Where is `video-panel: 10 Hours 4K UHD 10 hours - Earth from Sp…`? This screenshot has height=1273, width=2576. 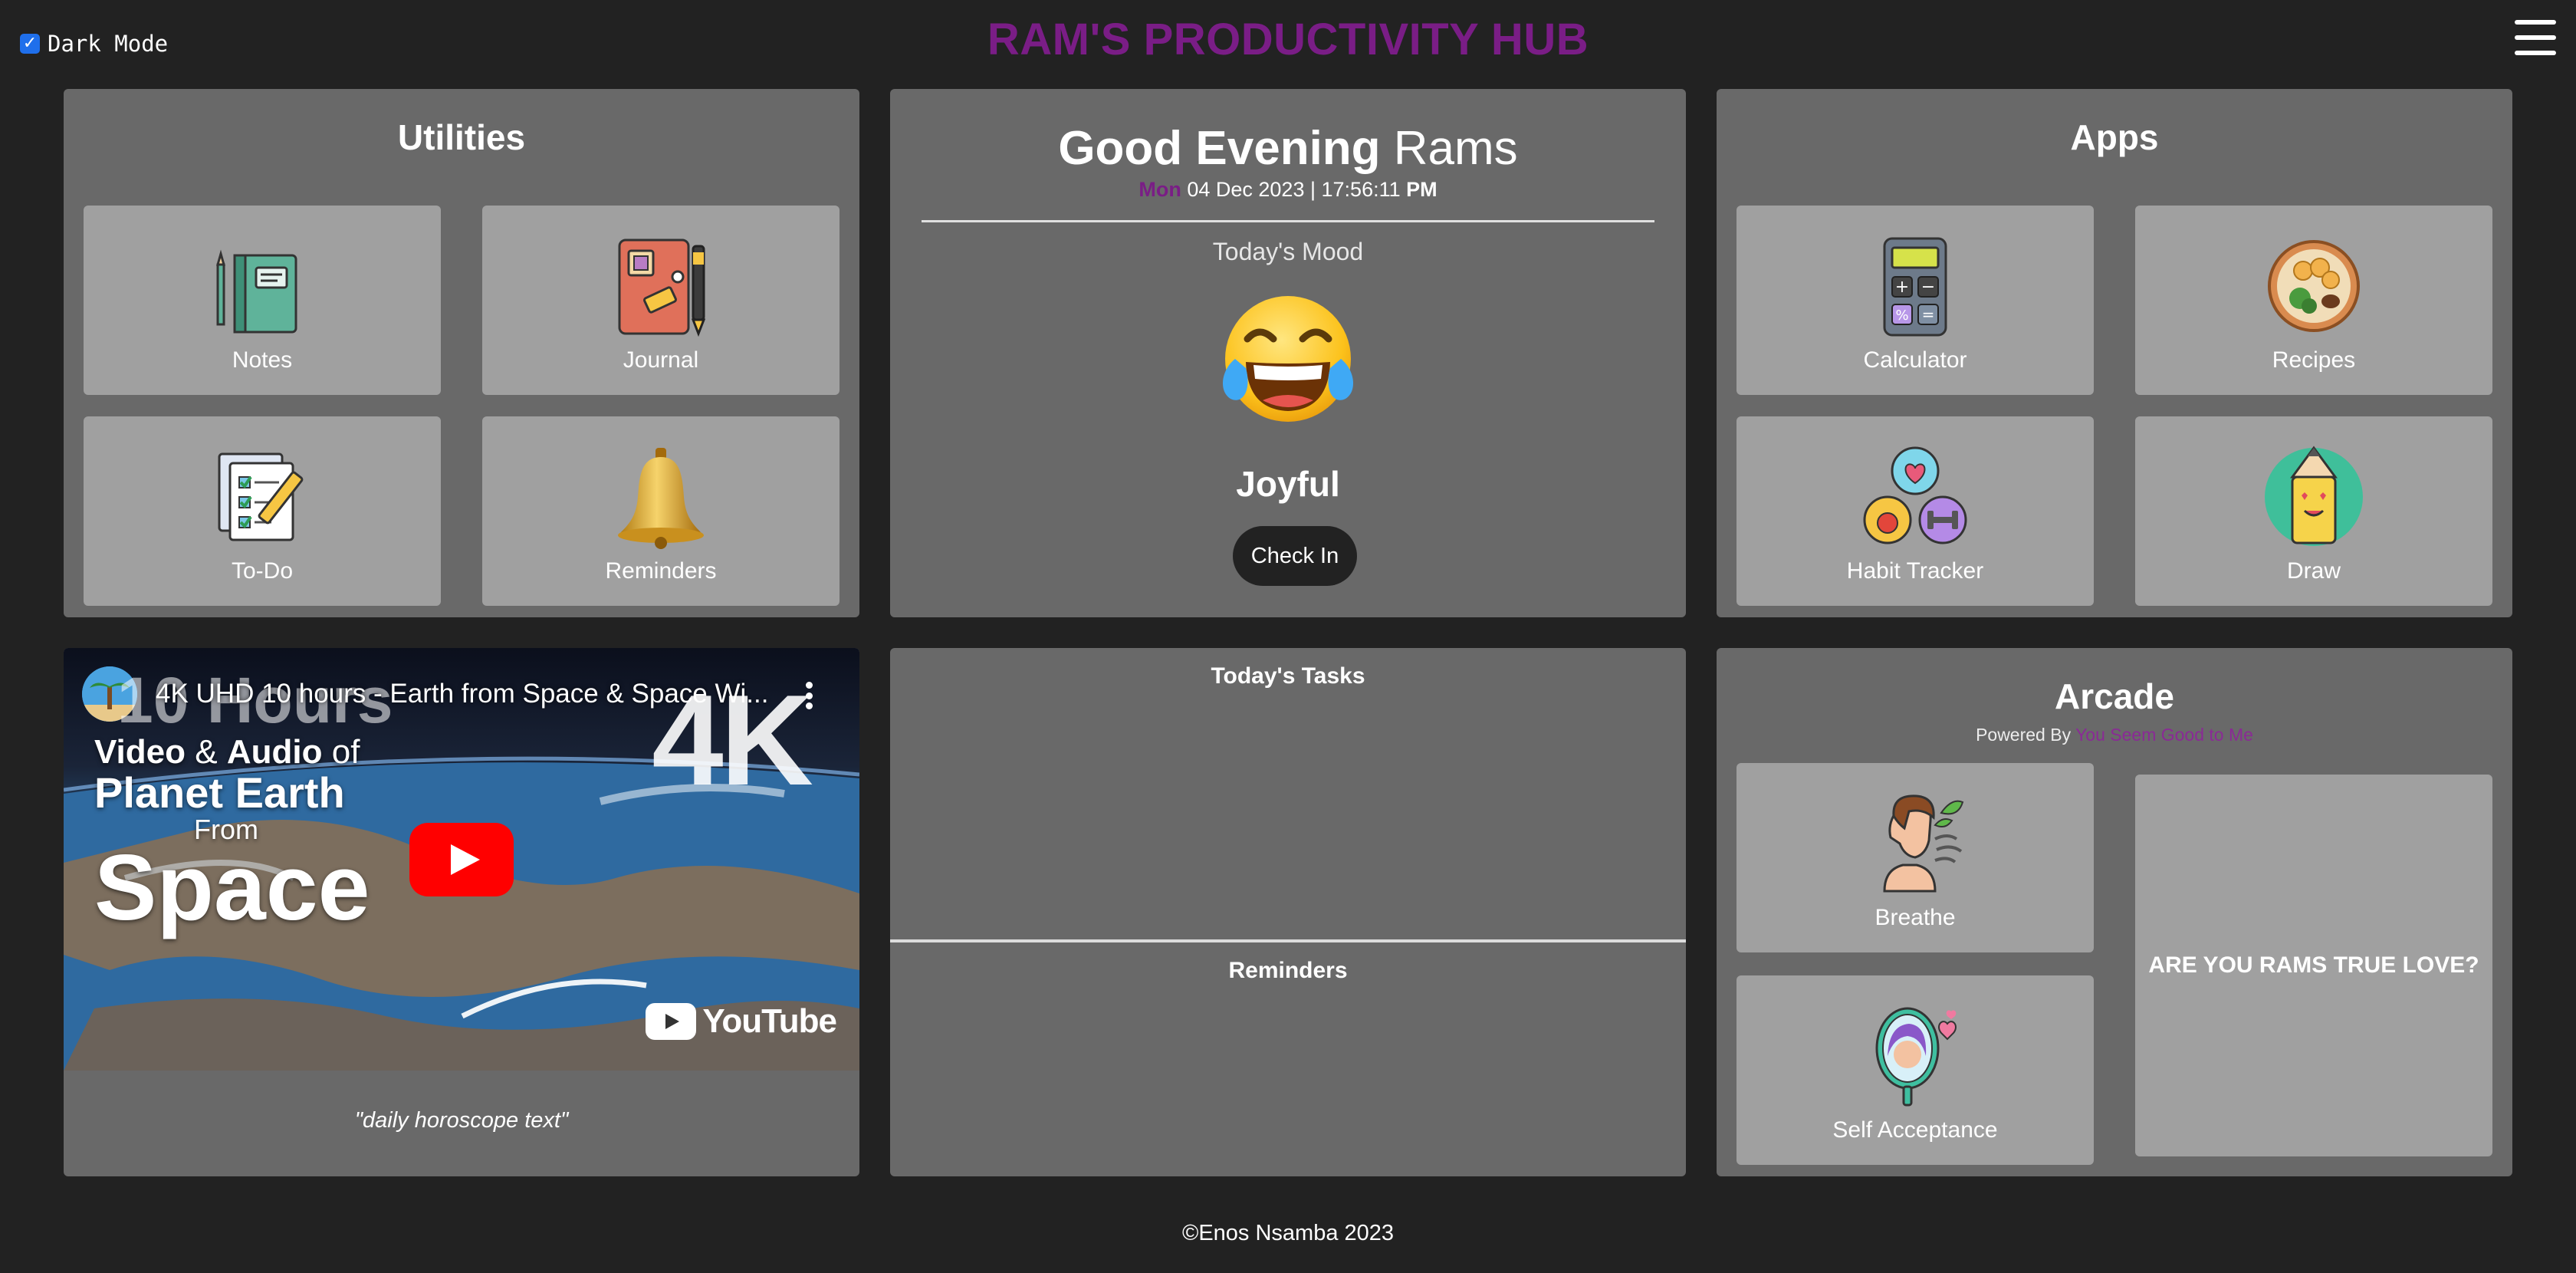 video-panel: 10 Hours 4K UHD 10 hours - Earth from Sp… is located at coordinates (462, 912).